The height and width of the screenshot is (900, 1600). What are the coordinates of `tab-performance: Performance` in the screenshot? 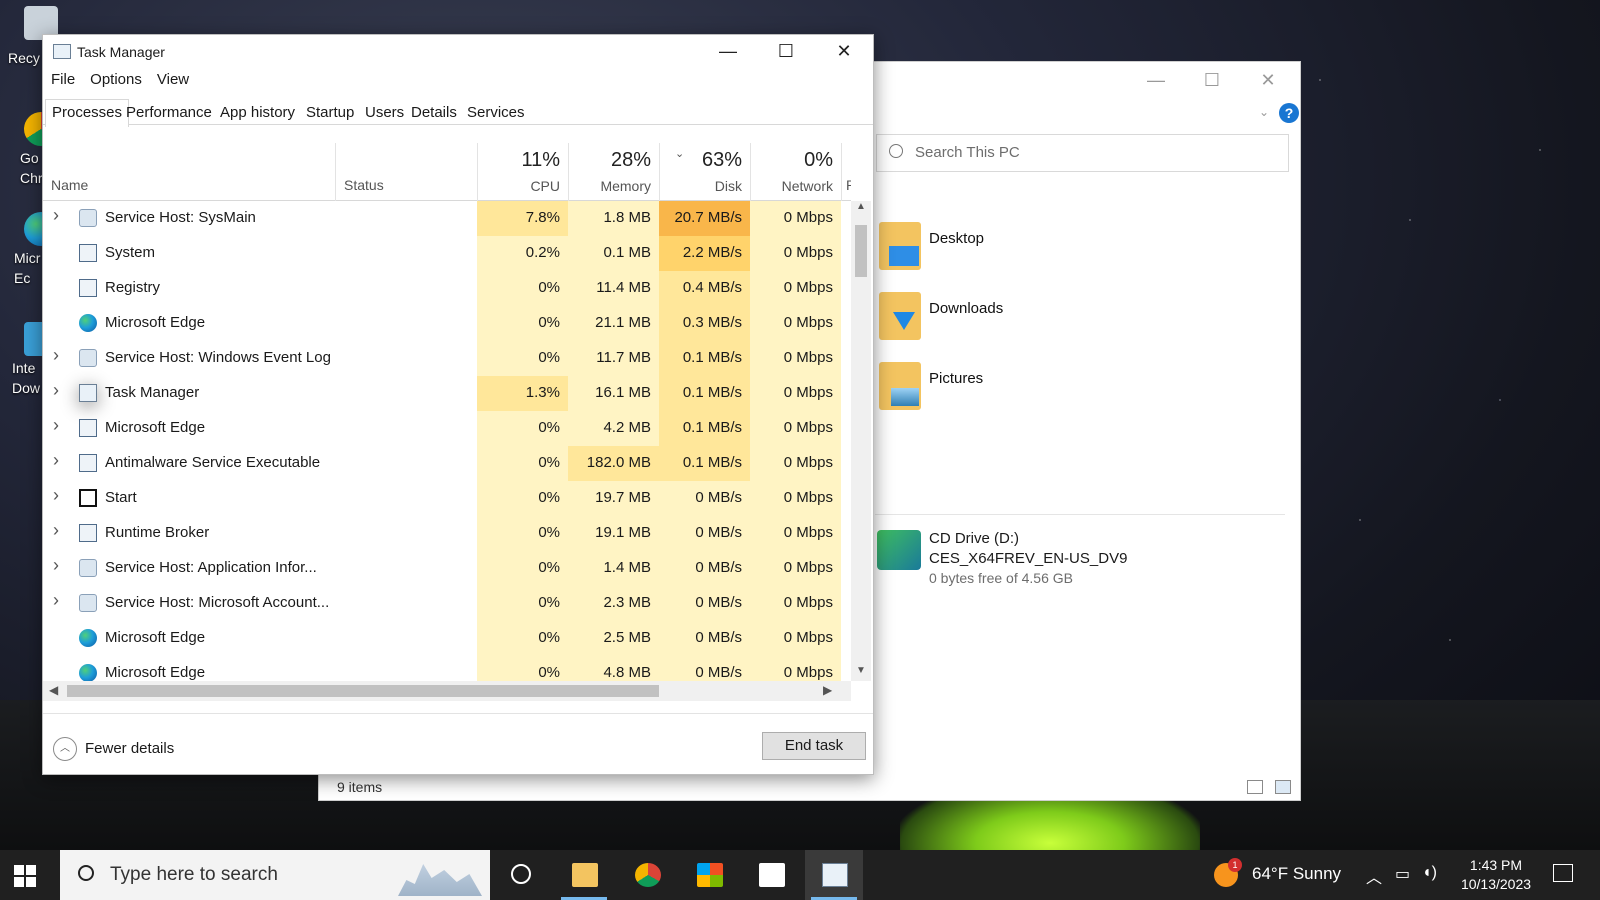 It's located at (169, 112).